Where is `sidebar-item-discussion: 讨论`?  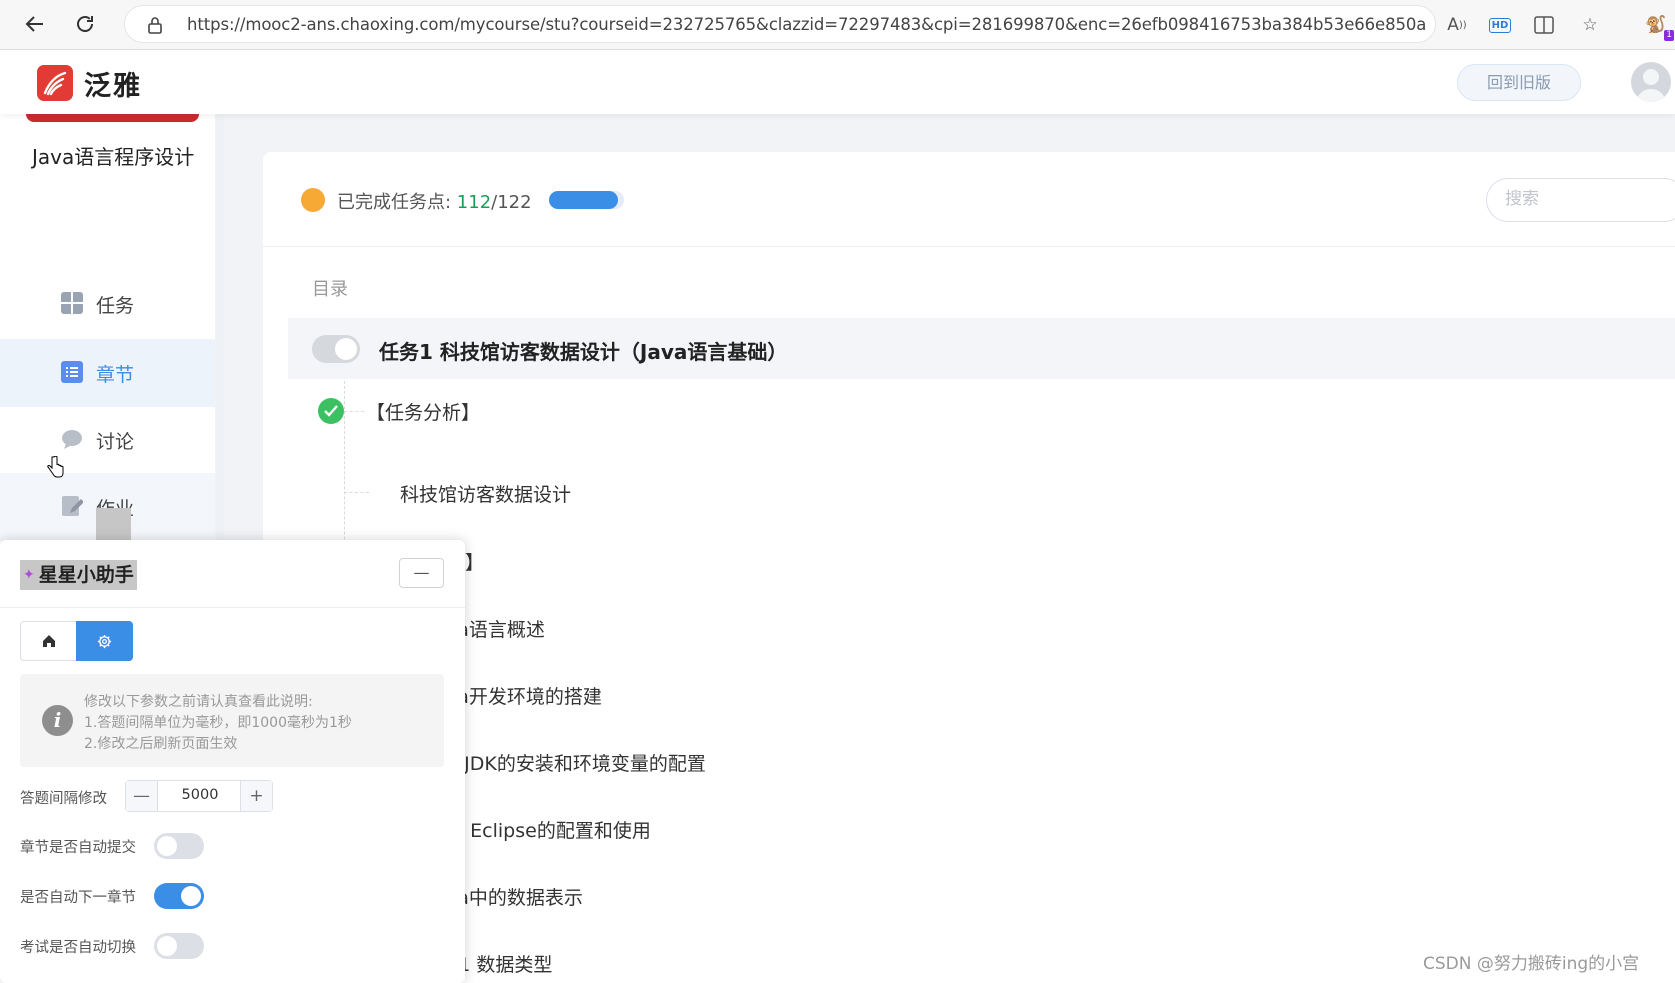
sidebar-item-discussion: 讨论 is located at coordinates (107, 440).